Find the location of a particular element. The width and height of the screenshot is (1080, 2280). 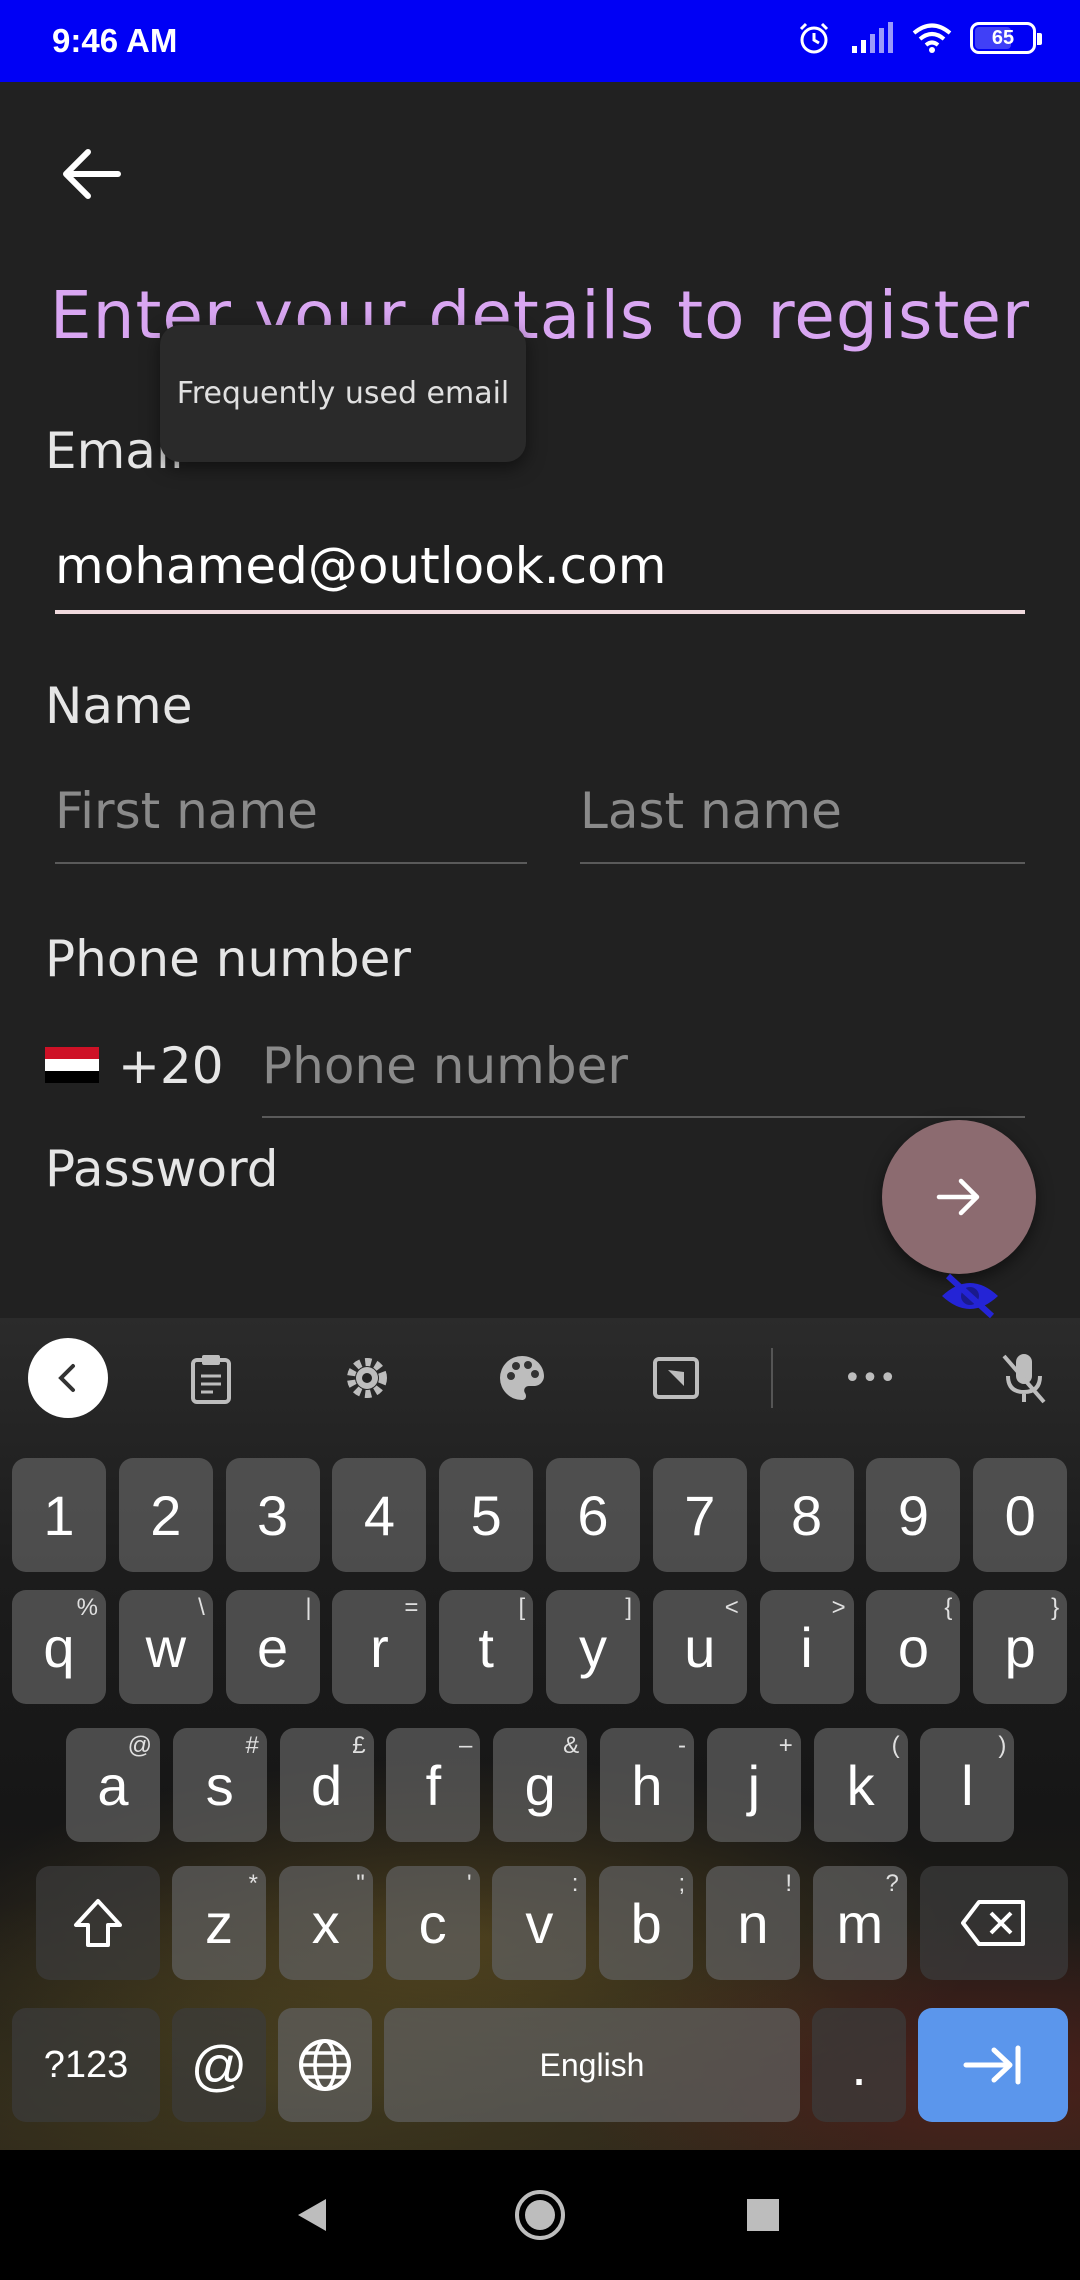

key-label: j is located at coordinates (754, 1785).